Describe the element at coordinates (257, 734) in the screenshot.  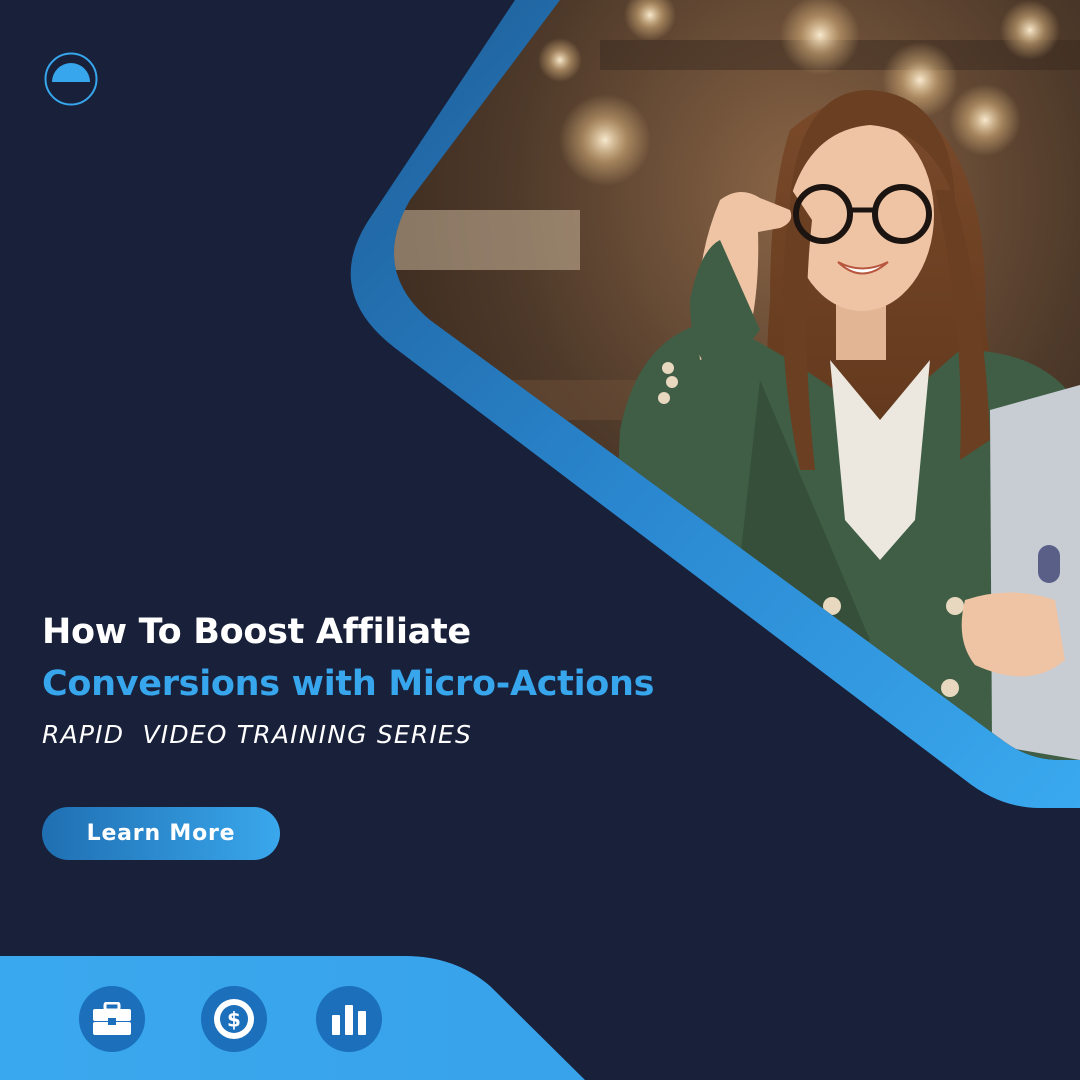
I see `series-subtitle: RAPID VIDEO TRAINING SERIES` at that location.